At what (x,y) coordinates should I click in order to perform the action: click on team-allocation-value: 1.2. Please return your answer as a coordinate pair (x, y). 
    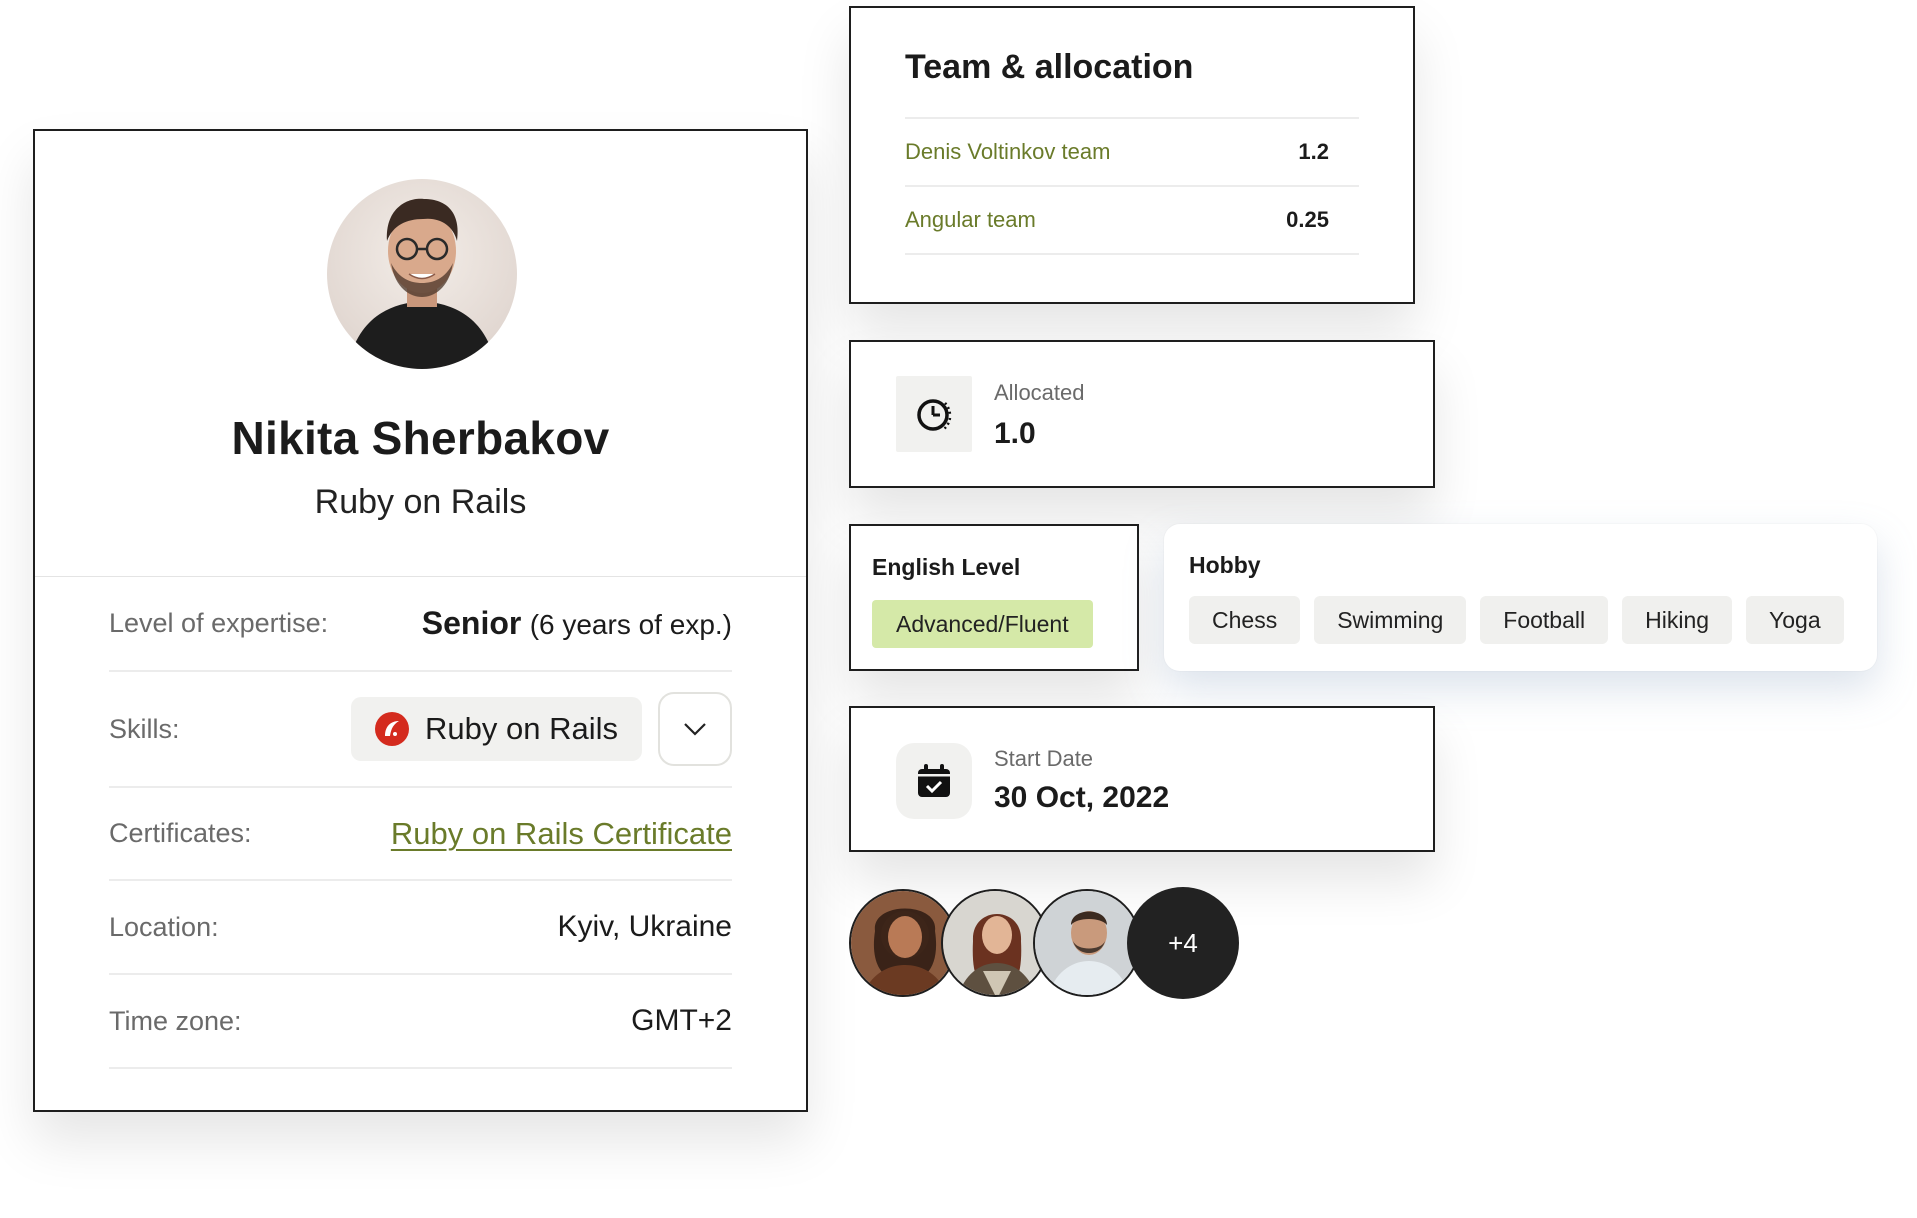
    Looking at the image, I should click on (1313, 151).